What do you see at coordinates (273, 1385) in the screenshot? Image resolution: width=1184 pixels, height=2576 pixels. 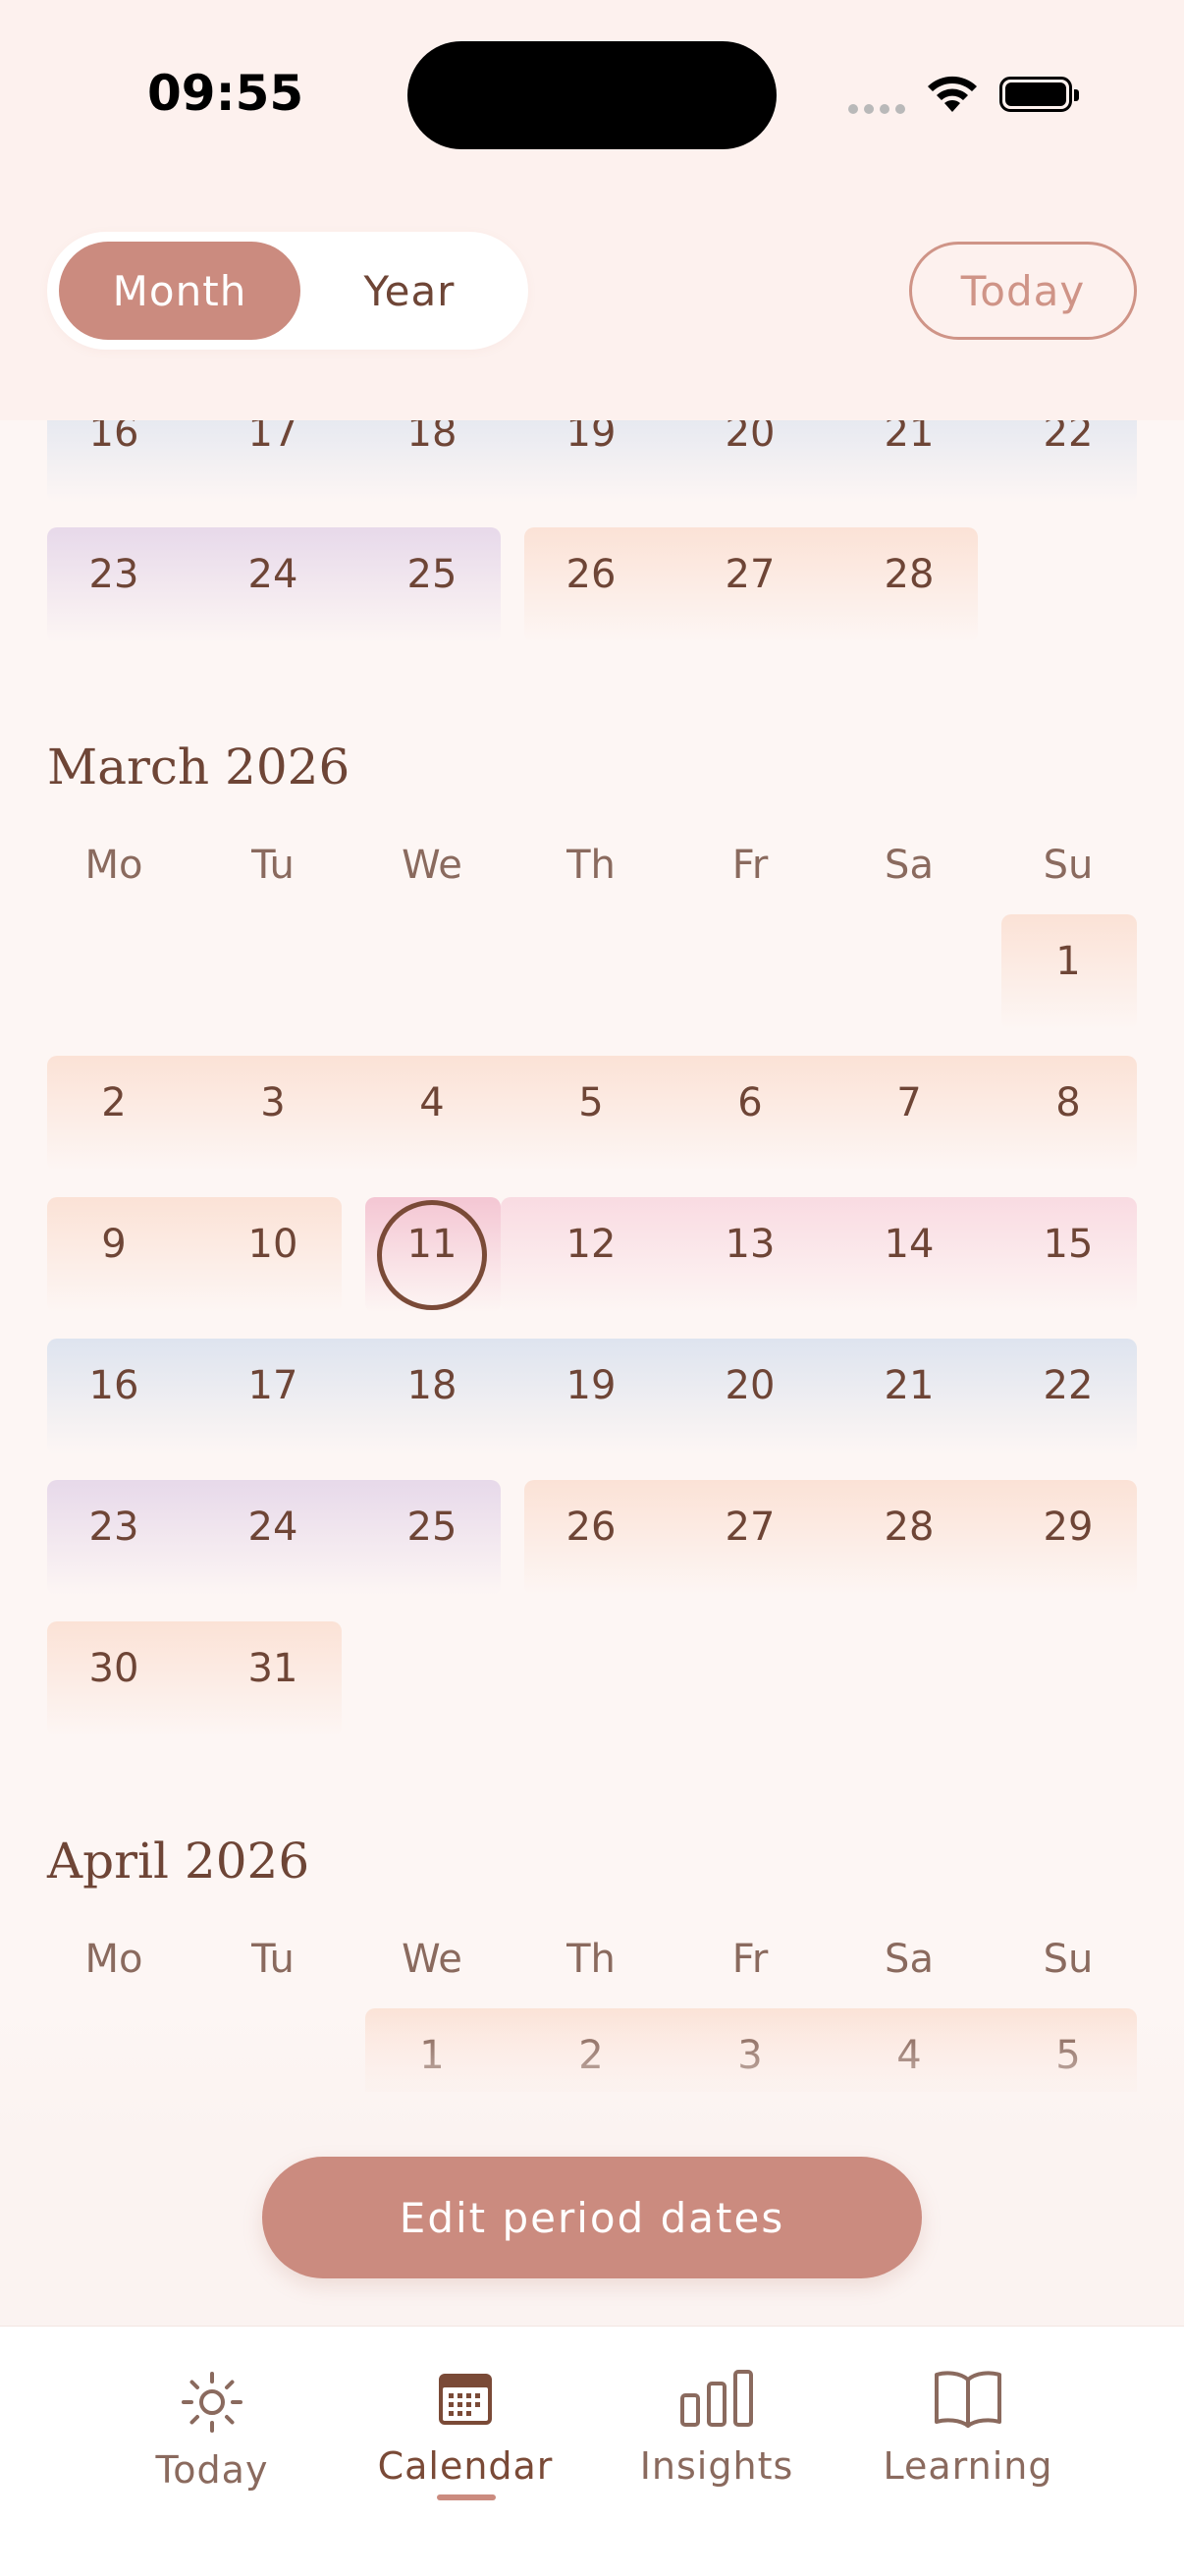 I see `day-cell: 17` at bounding box center [273, 1385].